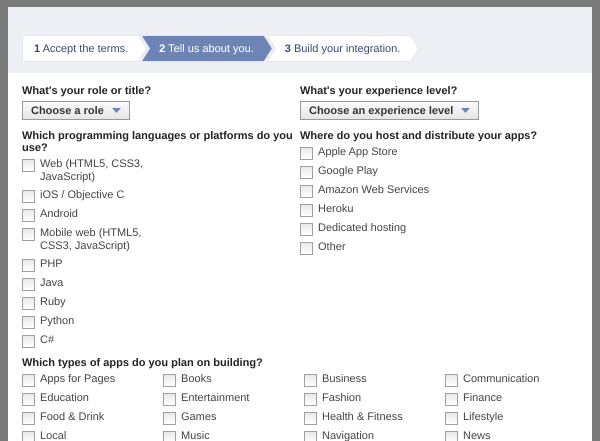  What do you see at coordinates (501, 379) in the screenshot?
I see `option-label: Communication` at bounding box center [501, 379].